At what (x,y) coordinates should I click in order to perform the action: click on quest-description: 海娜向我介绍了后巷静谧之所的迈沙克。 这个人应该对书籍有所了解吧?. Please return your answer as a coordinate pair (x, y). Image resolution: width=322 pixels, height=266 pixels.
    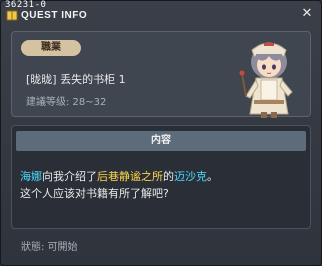
    Looking at the image, I should click on (162, 185).